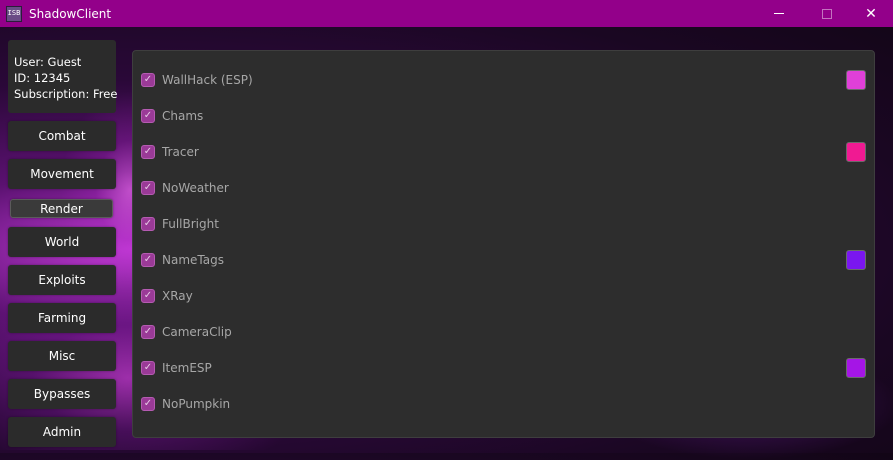 The height and width of the screenshot is (460, 893). I want to click on feature-label: XRay, so click(177, 296).